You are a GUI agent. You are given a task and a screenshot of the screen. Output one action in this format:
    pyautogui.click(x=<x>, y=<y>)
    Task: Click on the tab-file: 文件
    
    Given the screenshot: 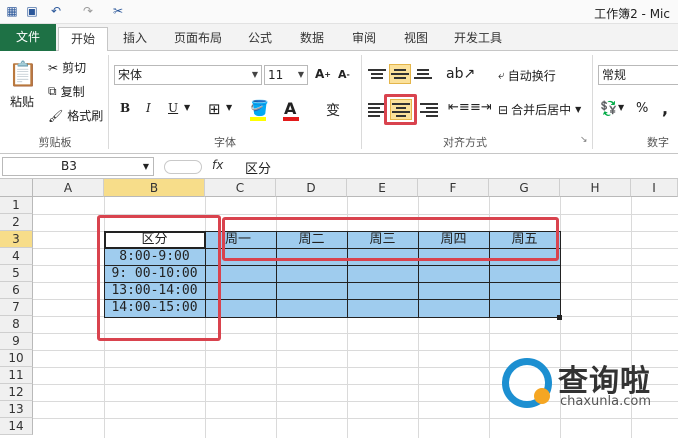 What is the action you would take?
    pyautogui.click(x=28, y=37)
    